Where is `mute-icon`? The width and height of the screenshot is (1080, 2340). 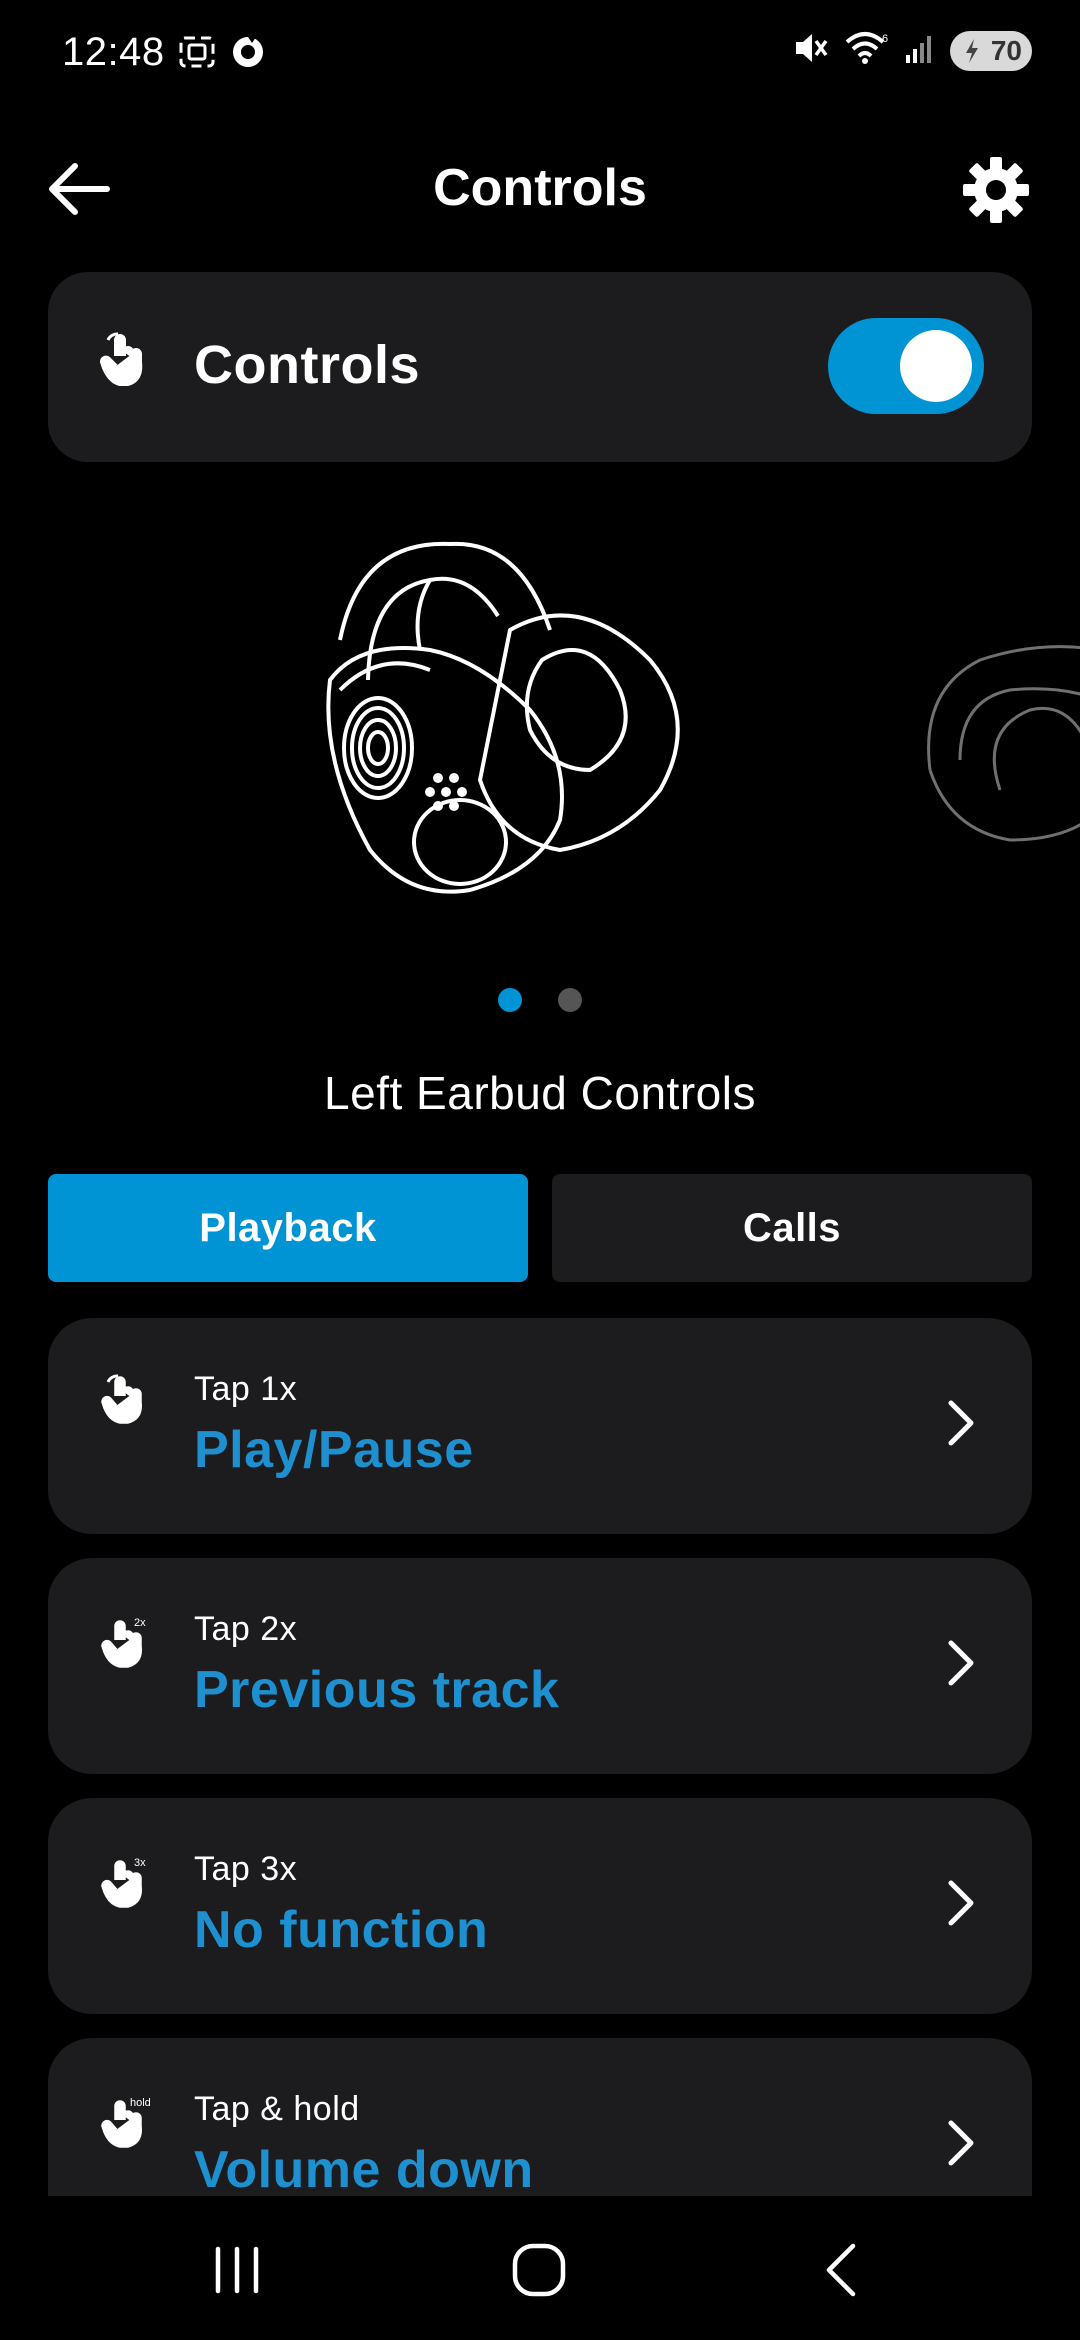
mute-icon is located at coordinates (811, 50).